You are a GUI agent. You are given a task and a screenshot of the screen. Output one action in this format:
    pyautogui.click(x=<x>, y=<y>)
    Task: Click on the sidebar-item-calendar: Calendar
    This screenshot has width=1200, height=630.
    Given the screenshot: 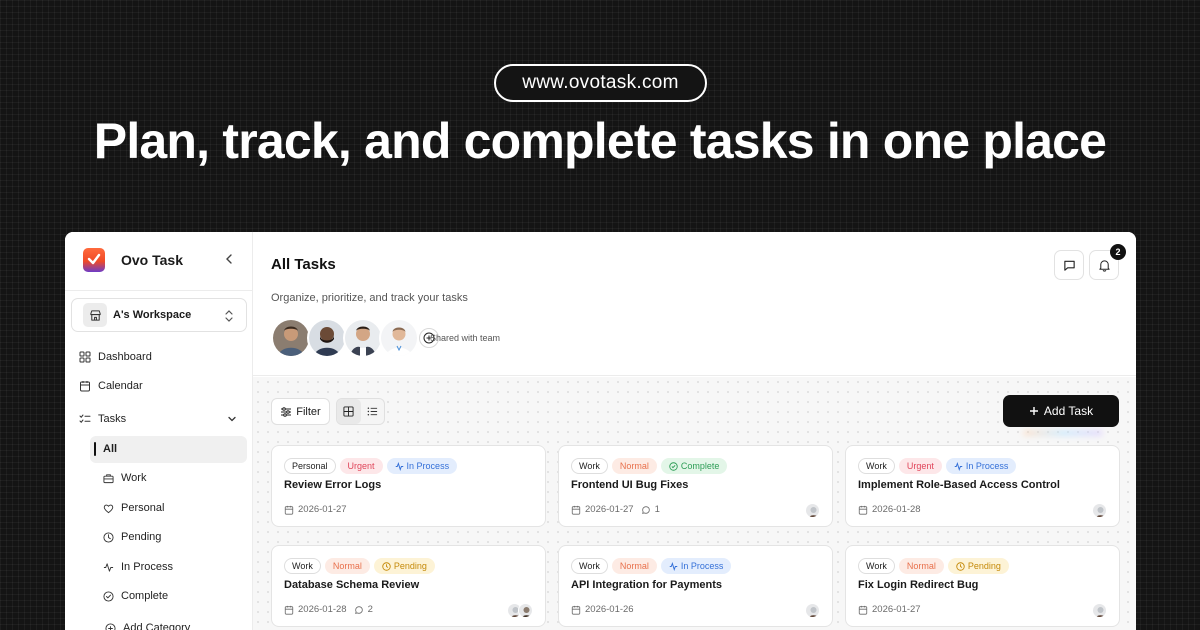 What is the action you would take?
    pyautogui.click(x=111, y=386)
    